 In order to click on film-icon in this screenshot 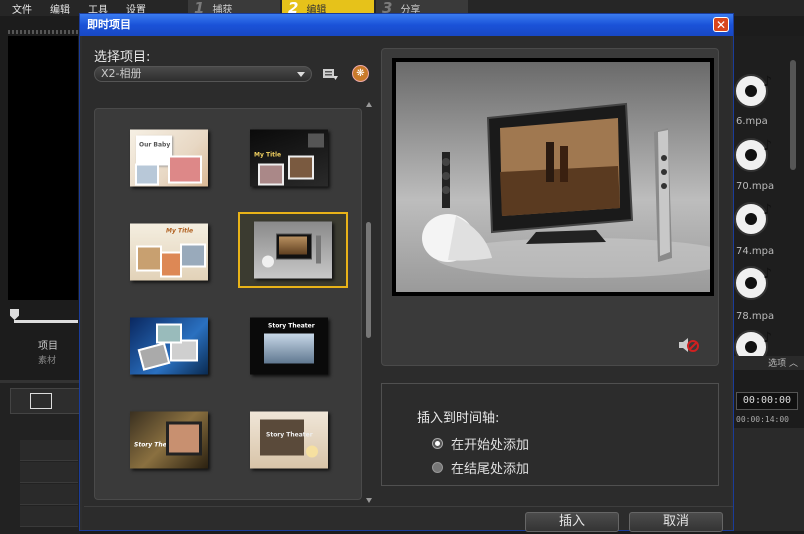, I will do `click(41, 401)`.